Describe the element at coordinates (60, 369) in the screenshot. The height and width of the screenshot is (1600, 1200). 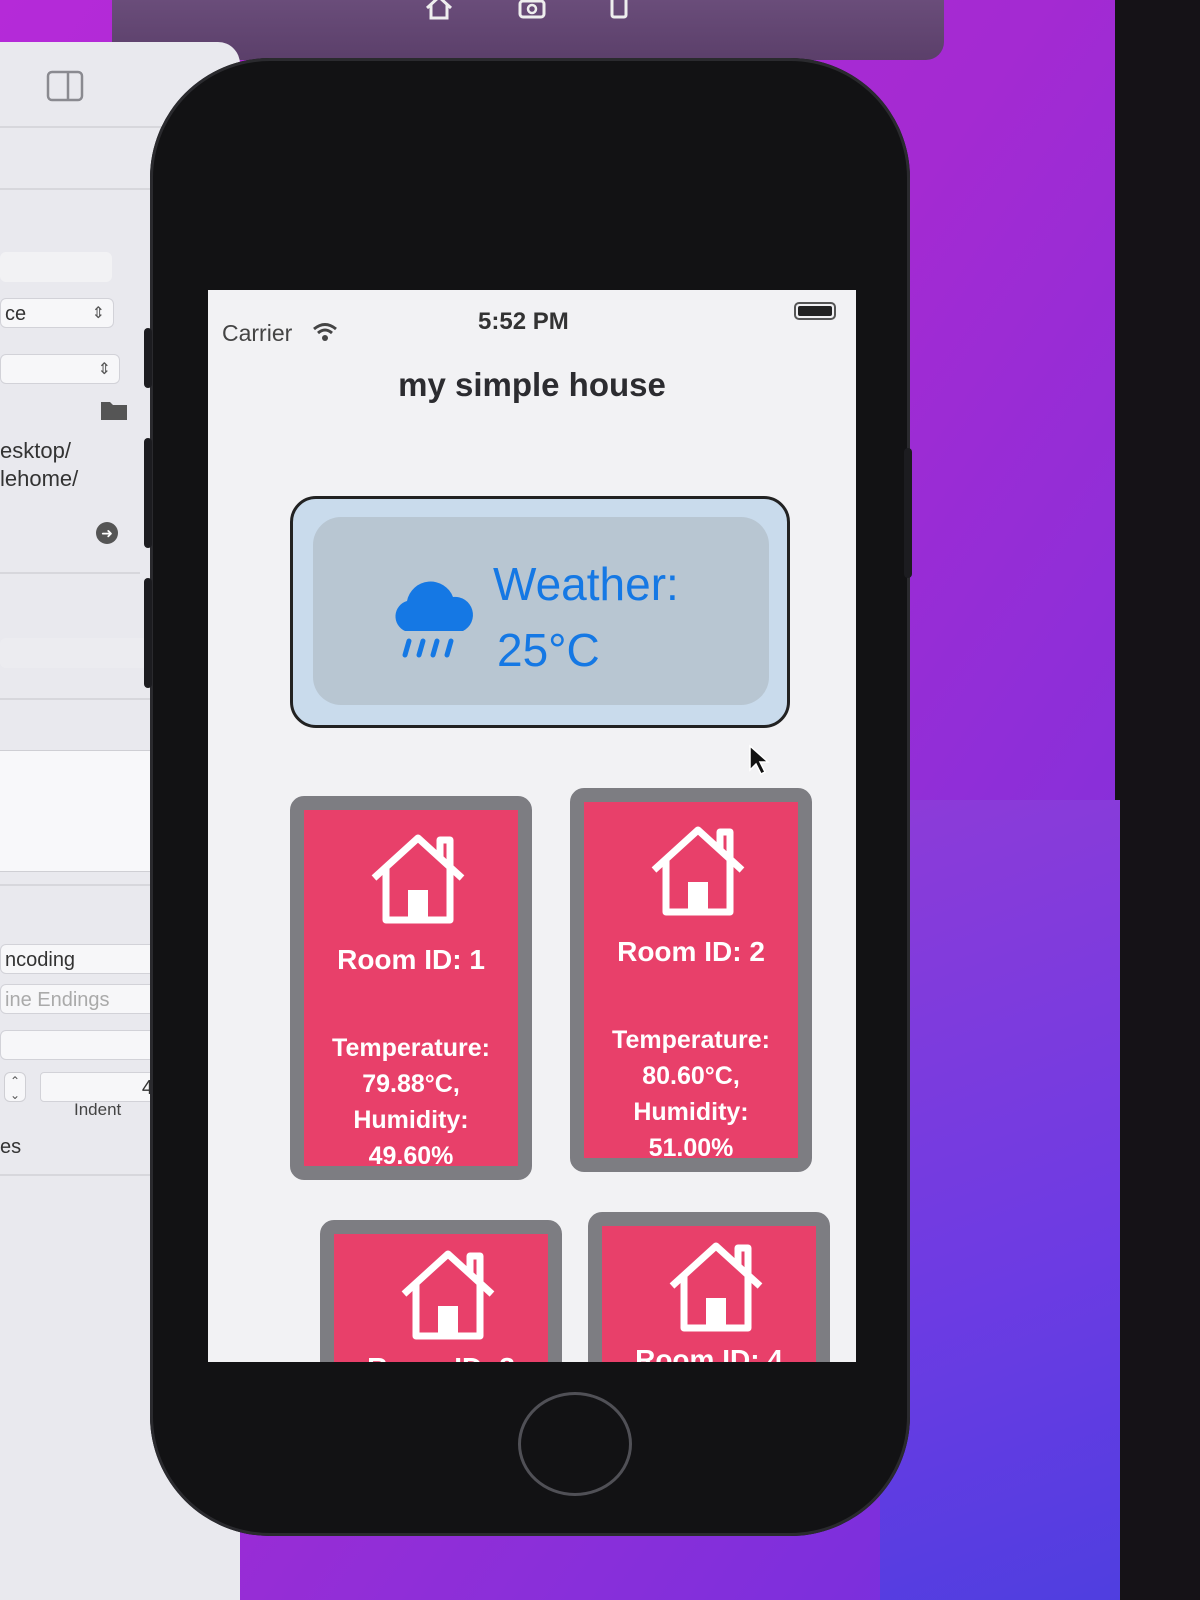
I see `path-select: ⇕` at that location.